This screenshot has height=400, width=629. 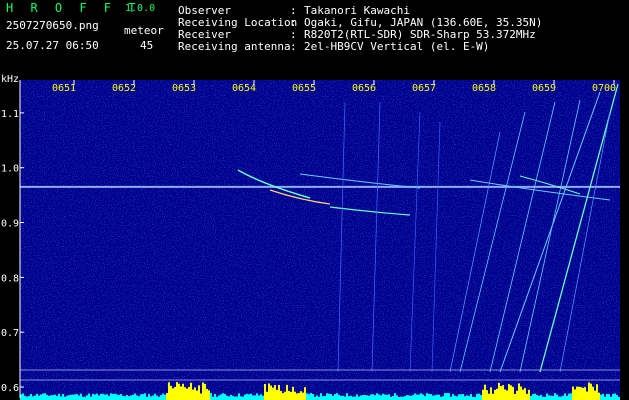 What do you see at coordinates (124, 88) in the screenshot?
I see `time-tick-label: 0652` at bounding box center [124, 88].